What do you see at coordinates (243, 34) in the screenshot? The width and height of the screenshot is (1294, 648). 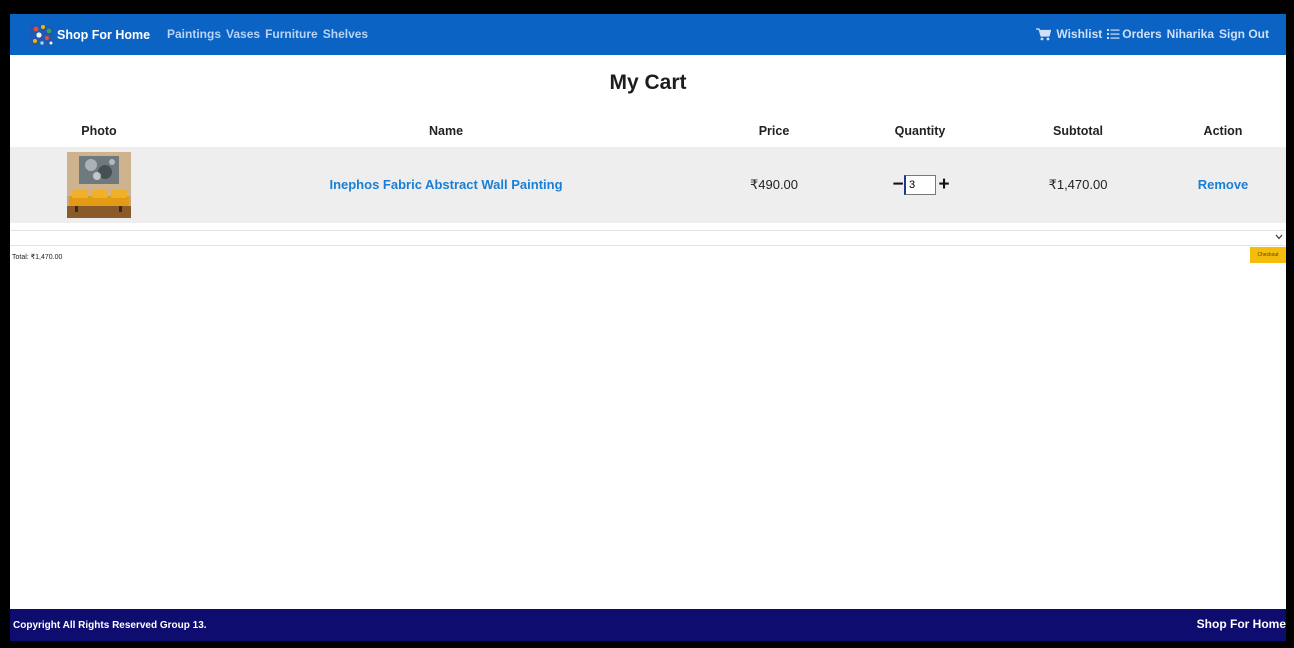 I see `nav-vases-link: Vases` at bounding box center [243, 34].